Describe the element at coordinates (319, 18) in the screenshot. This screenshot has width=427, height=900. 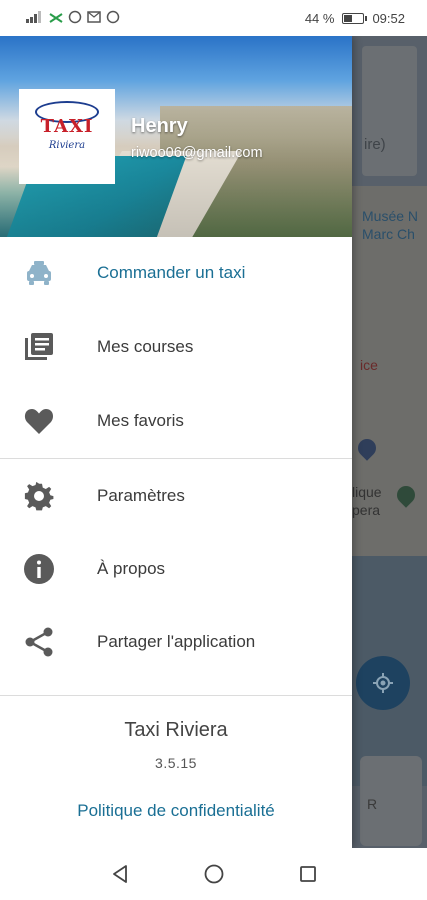
I see `battery-percent: 44 %` at that location.